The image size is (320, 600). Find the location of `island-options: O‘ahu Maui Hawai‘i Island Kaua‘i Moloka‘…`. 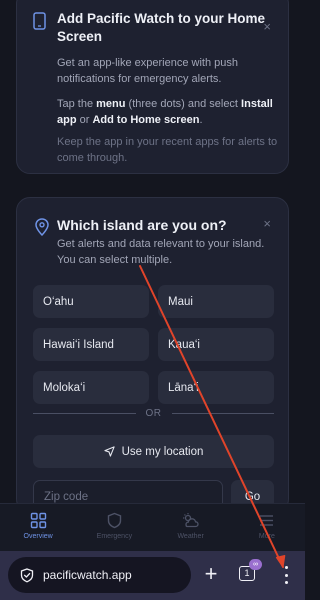

island-options: O‘ahu Maui Hawai‘i Island Kaua‘i Moloka‘… is located at coordinates (153, 344).